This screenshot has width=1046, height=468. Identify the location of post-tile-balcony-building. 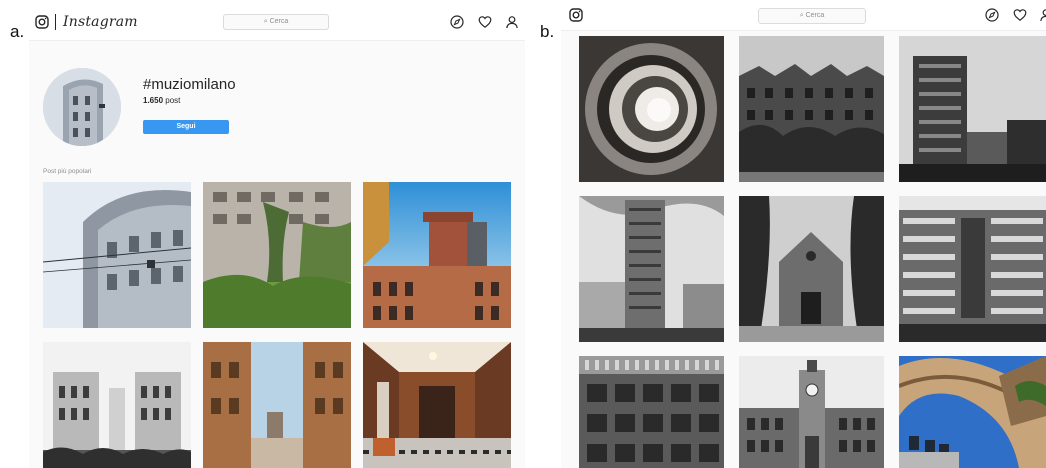
(972, 269).